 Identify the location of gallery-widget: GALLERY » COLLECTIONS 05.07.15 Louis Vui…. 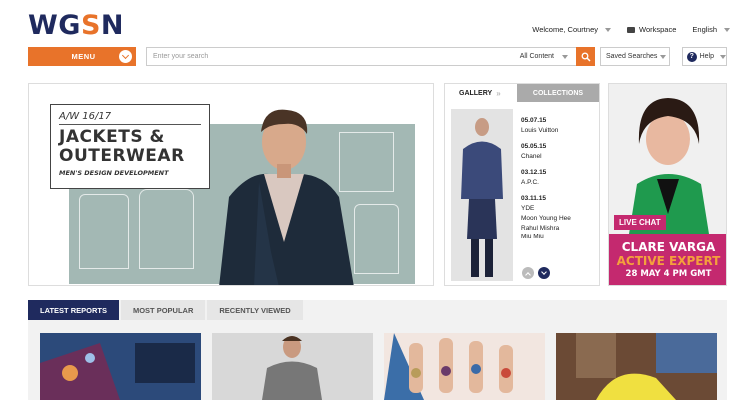
(522, 184).